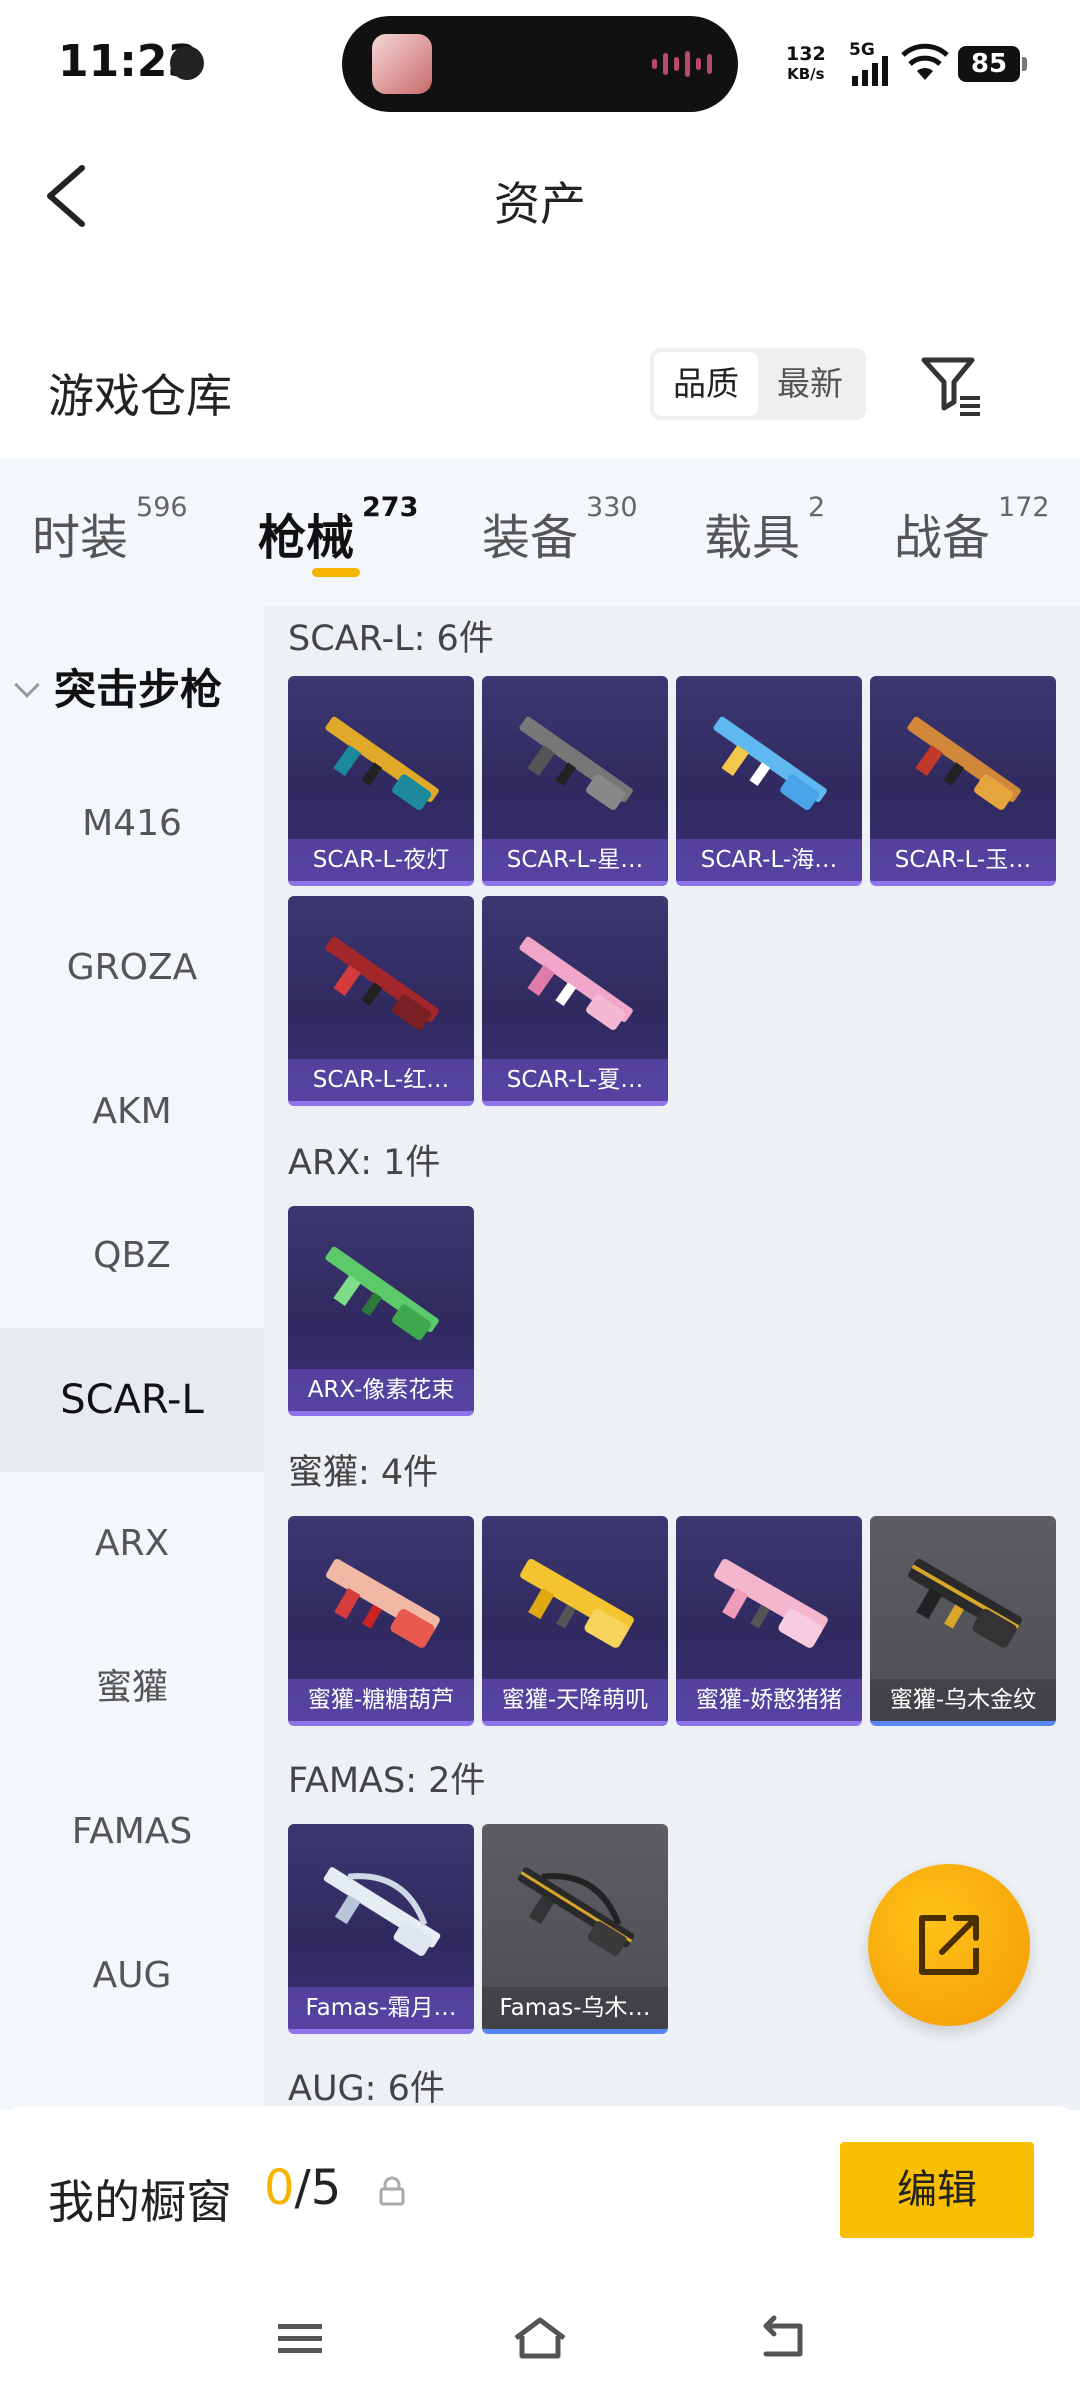 This screenshot has height=2400, width=1080. I want to click on network-speed: 132 KB/s, so click(806, 63).